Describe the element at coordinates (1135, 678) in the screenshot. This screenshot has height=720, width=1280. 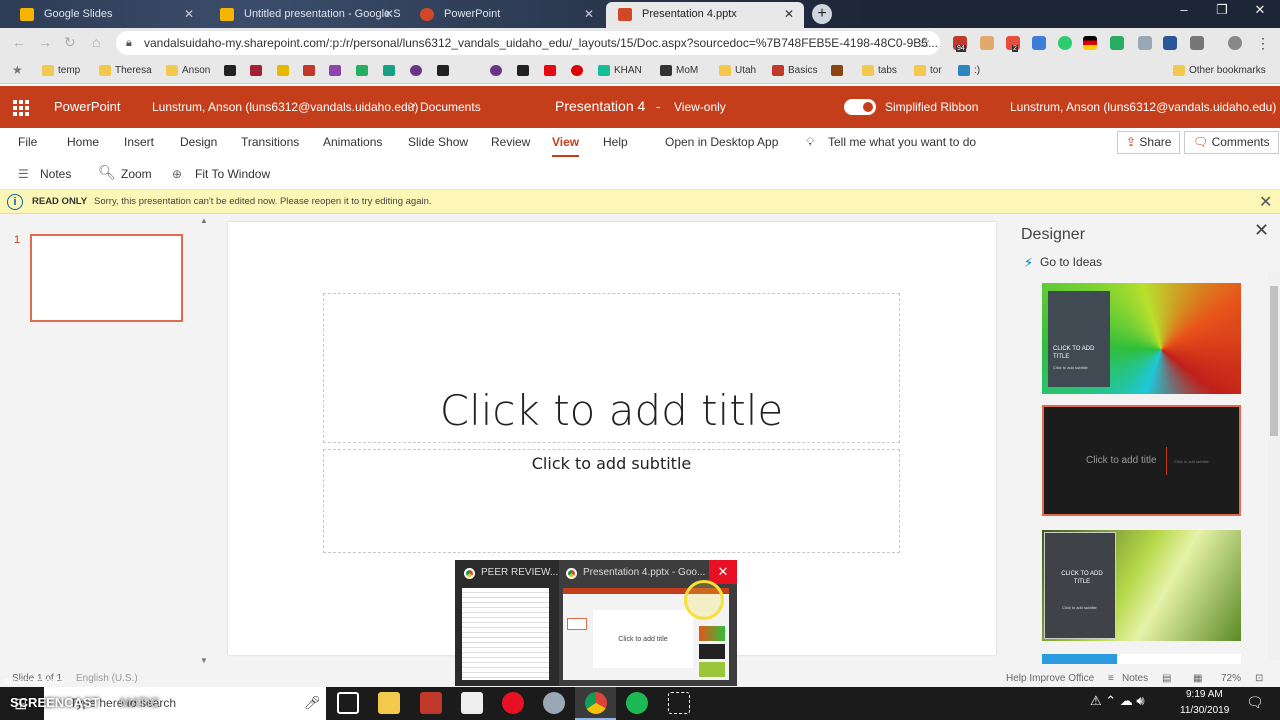
I see `status-notes-button: Notes` at that location.